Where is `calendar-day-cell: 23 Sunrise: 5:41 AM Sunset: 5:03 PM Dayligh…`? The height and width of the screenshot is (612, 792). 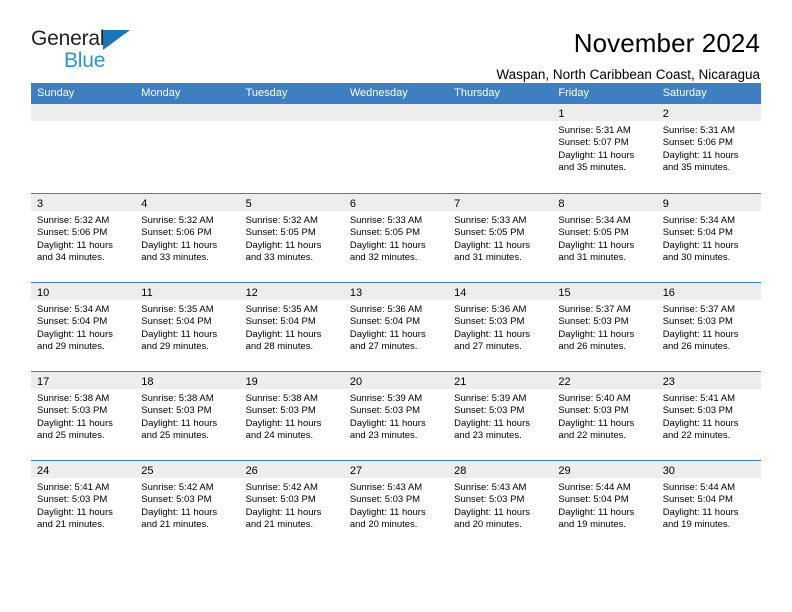
calendar-day-cell: 23 Sunrise: 5:41 AM Sunset: 5:03 PM Dayligh… is located at coordinates (708, 416).